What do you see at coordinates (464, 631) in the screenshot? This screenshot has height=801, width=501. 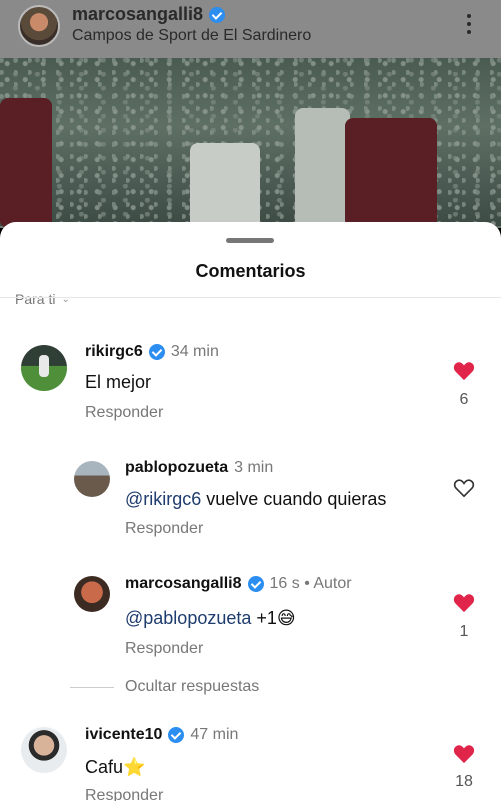 I see `like-count: 1` at bounding box center [464, 631].